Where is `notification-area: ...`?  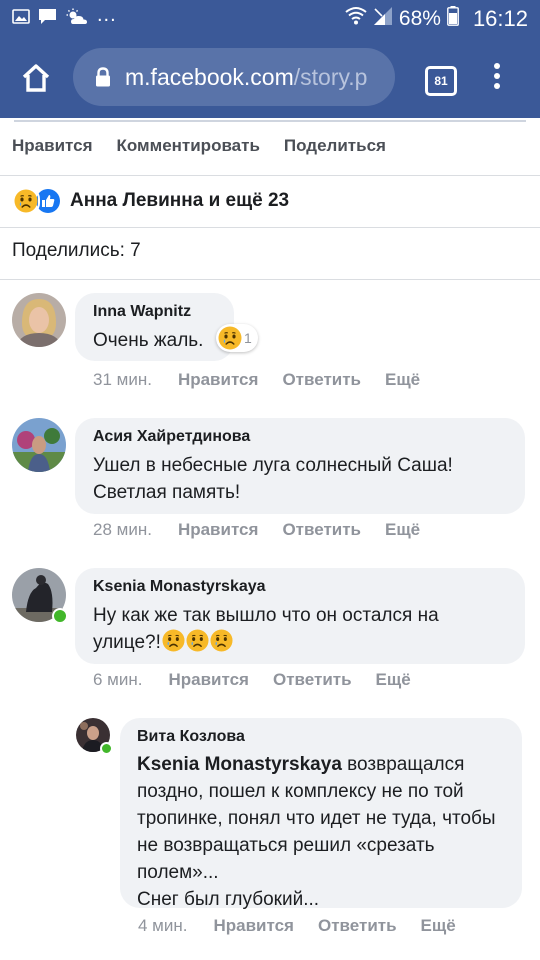 notification-area: ... is located at coordinates (64, 17).